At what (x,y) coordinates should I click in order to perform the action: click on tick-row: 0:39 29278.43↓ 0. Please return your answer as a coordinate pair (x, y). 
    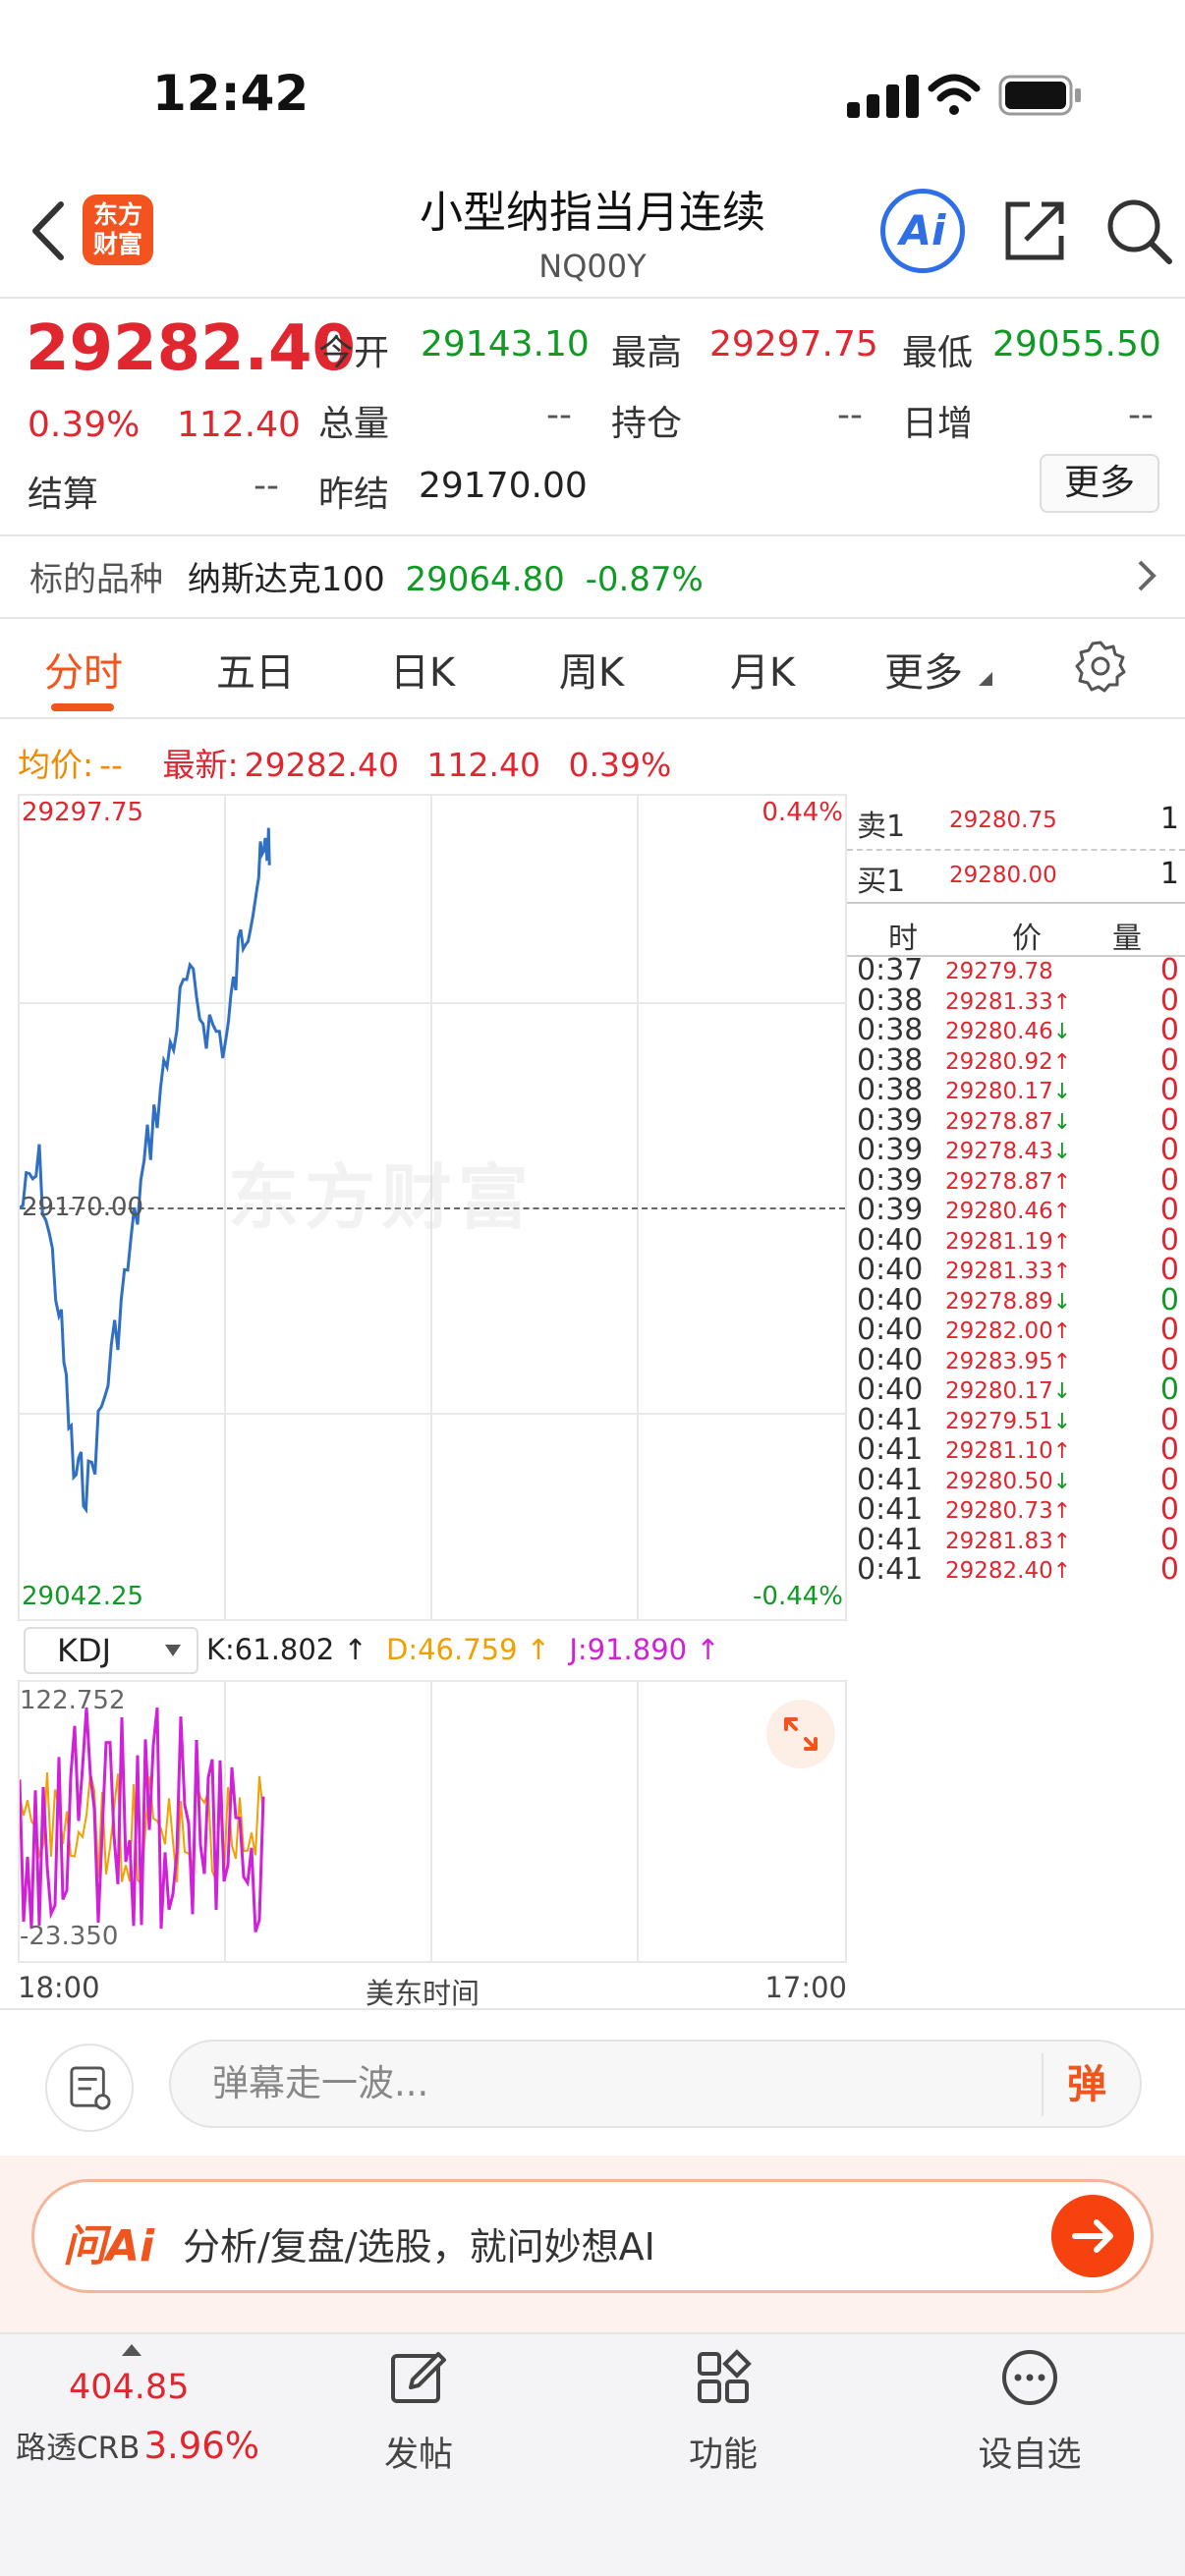
    Looking at the image, I should click on (1018, 1150).